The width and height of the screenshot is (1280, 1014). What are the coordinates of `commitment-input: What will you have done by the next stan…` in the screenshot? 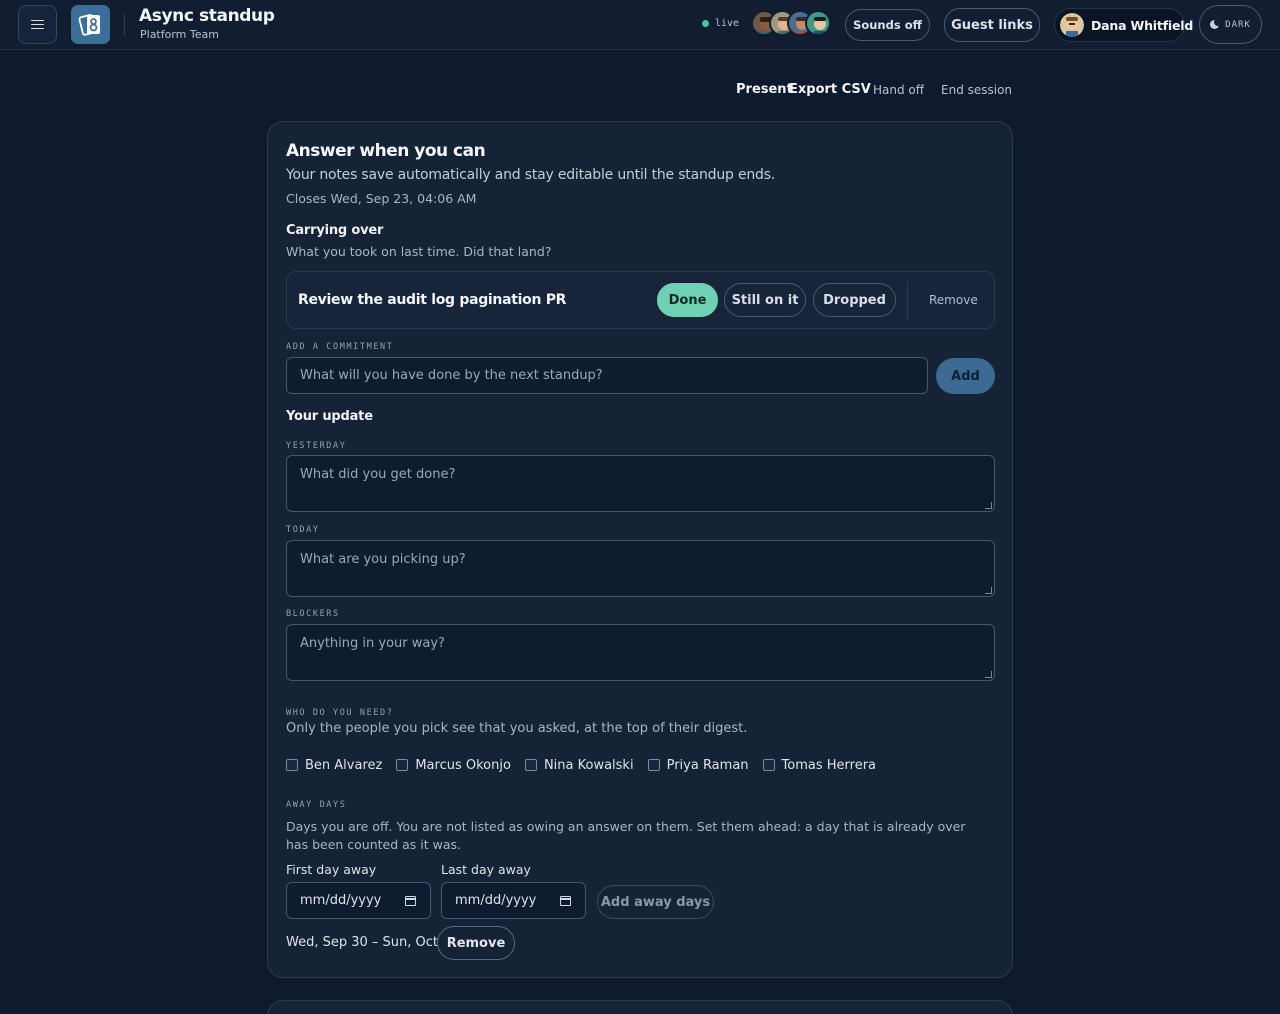 It's located at (607, 375).